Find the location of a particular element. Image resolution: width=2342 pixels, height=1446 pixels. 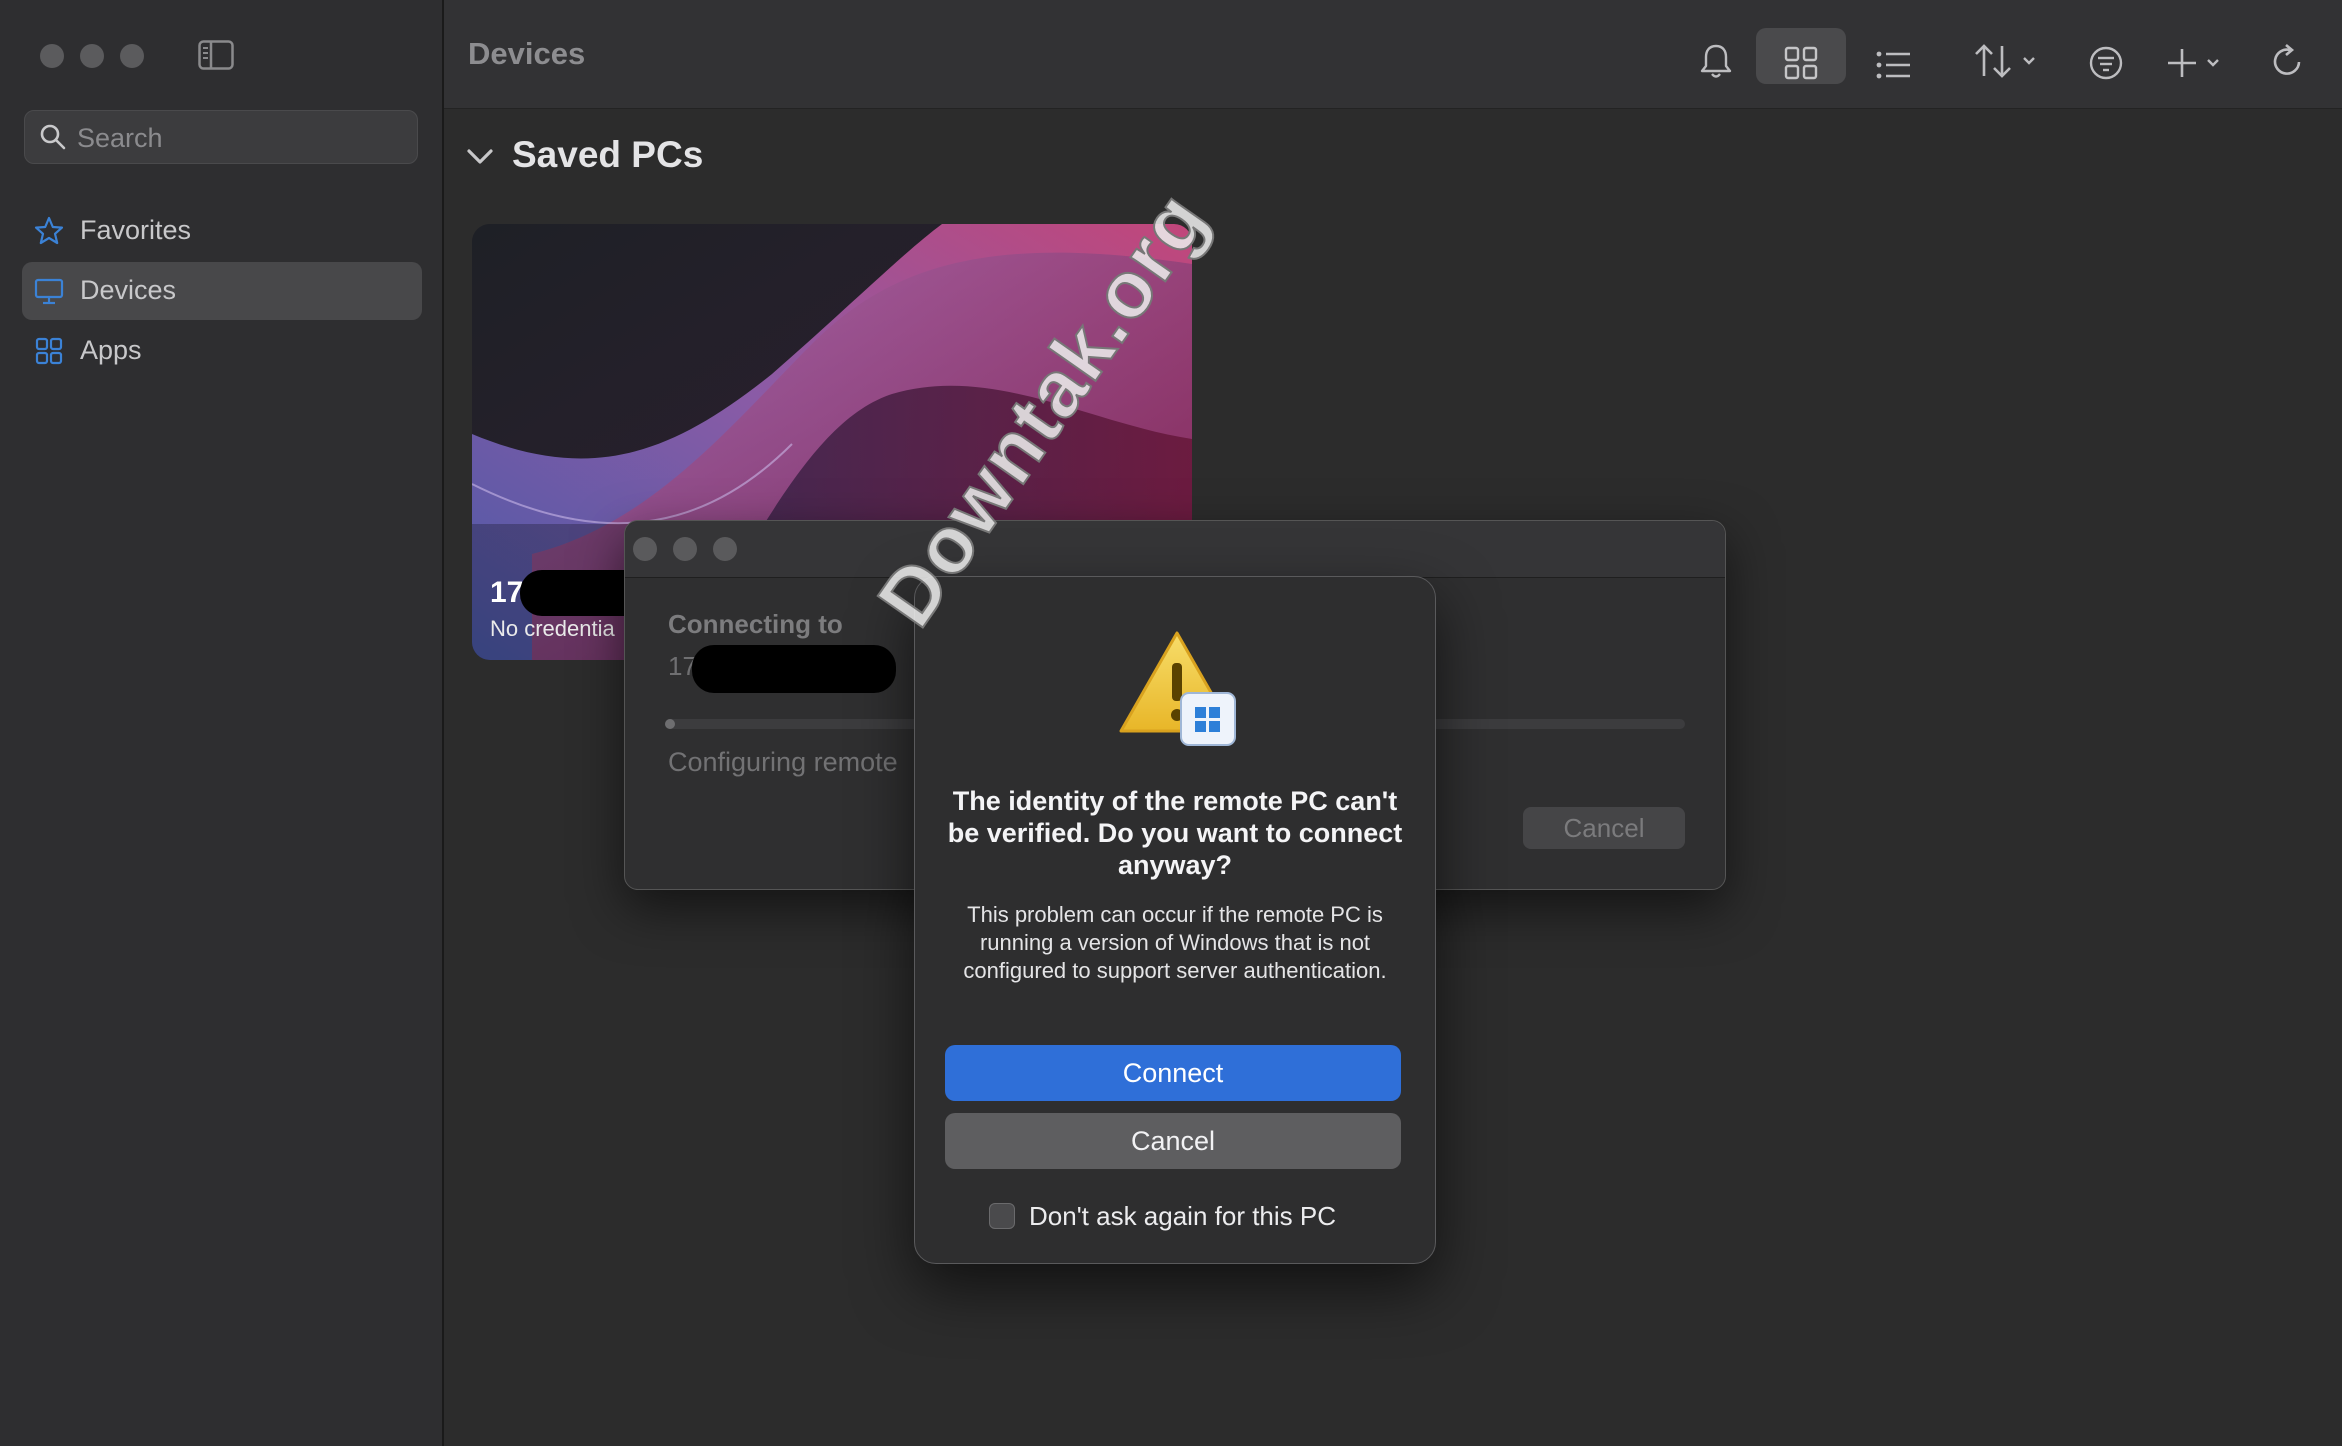

sidebar-item-label: Devices is located at coordinates (128, 290).